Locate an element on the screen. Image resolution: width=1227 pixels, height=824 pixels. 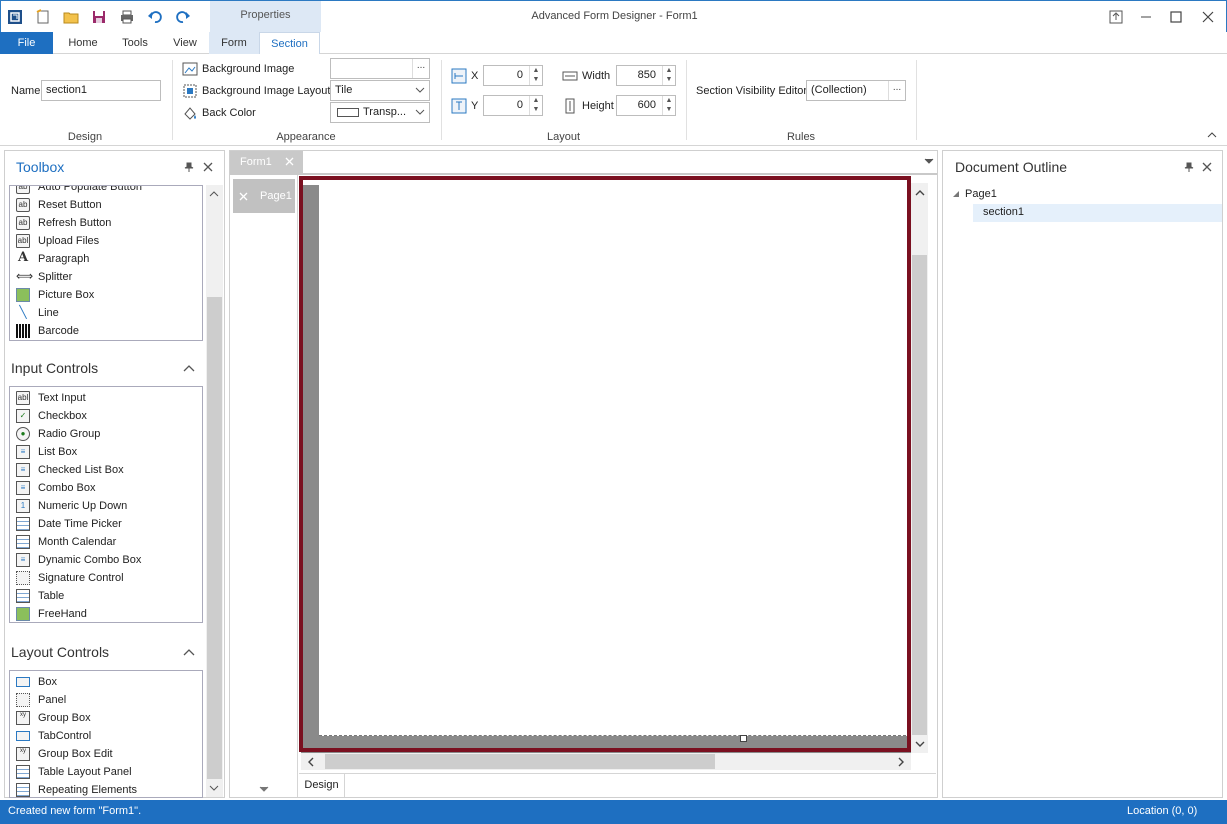
toolbox-item-panel: Panel is located at coordinates (106, 700).